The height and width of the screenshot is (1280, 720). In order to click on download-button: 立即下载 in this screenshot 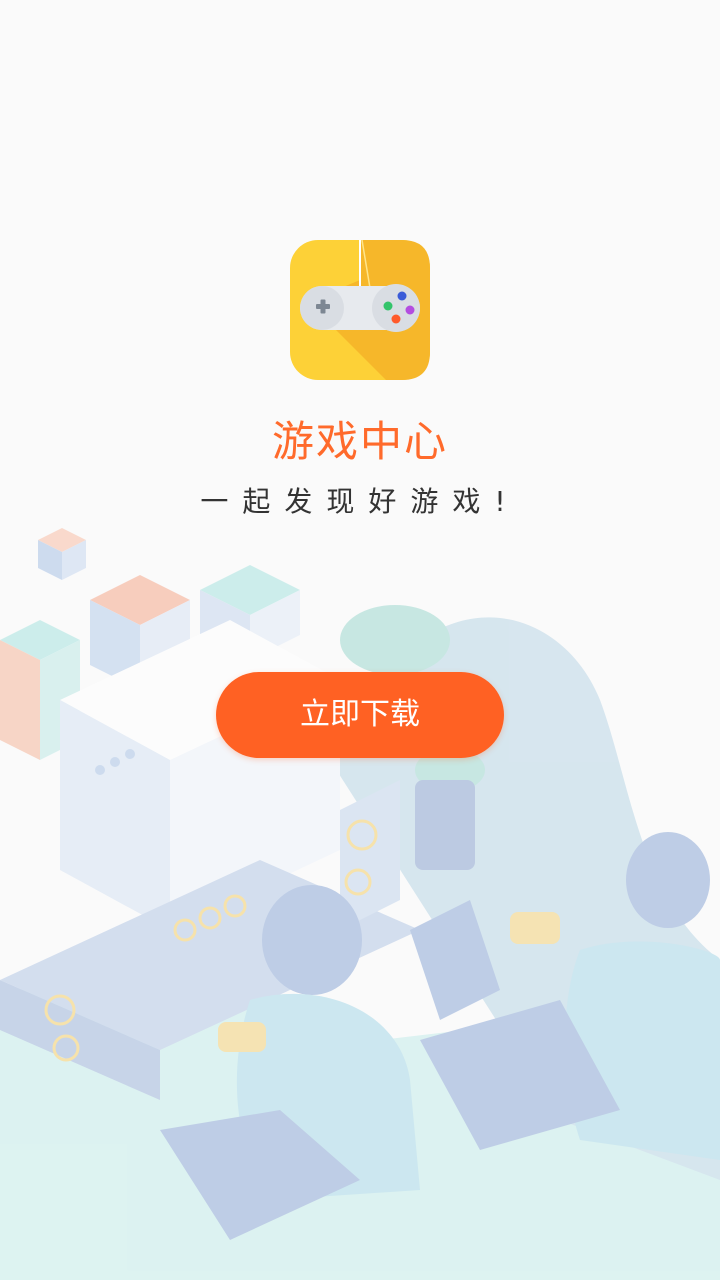, I will do `click(360, 715)`.